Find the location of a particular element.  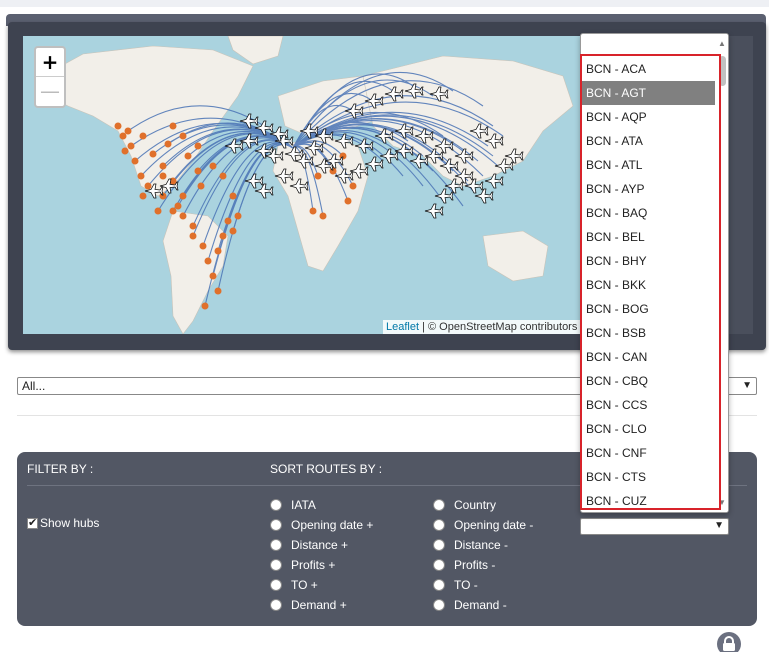

sort-radio: Opening date - is located at coordinates (483, 525).